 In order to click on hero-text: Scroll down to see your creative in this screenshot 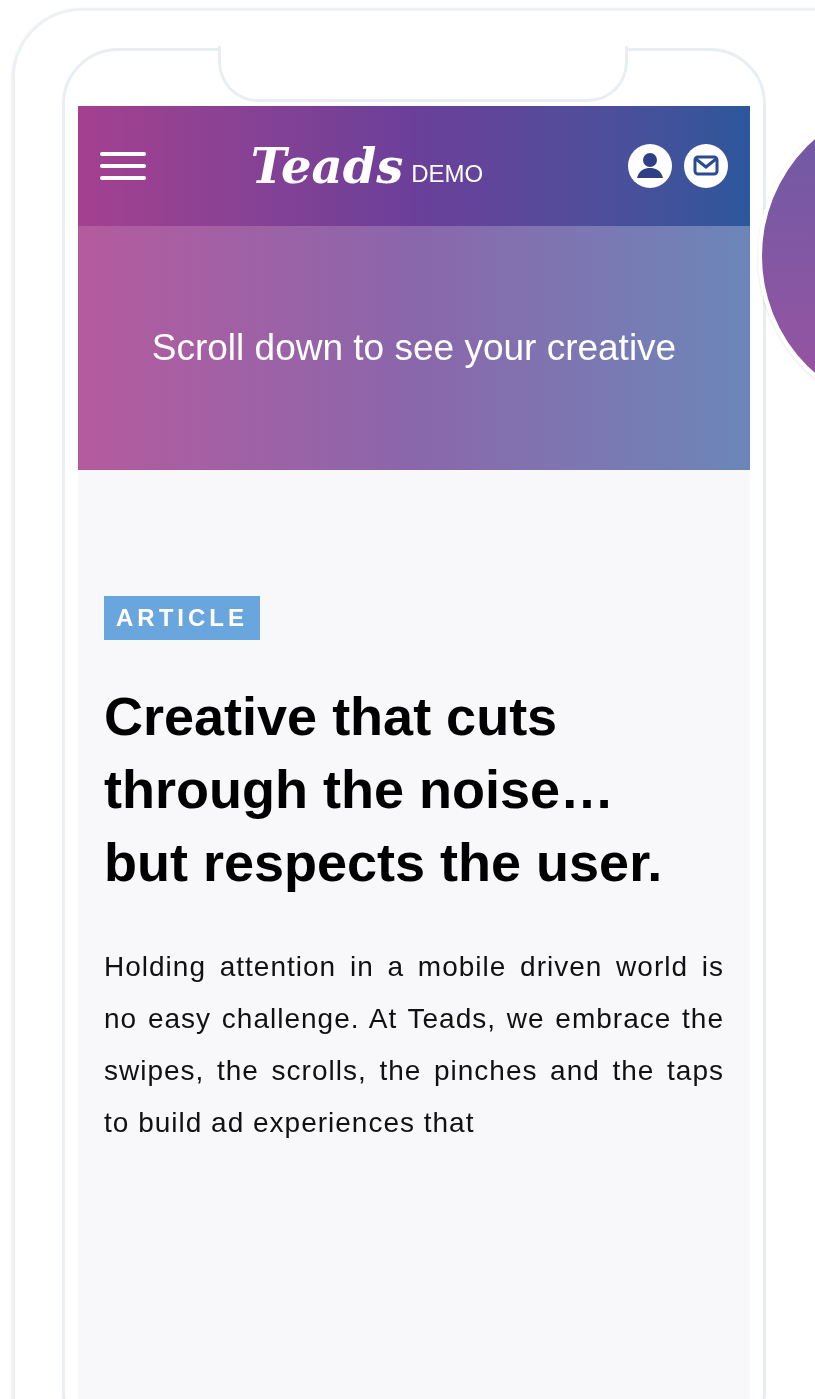, I will do `click(414, 348)`.